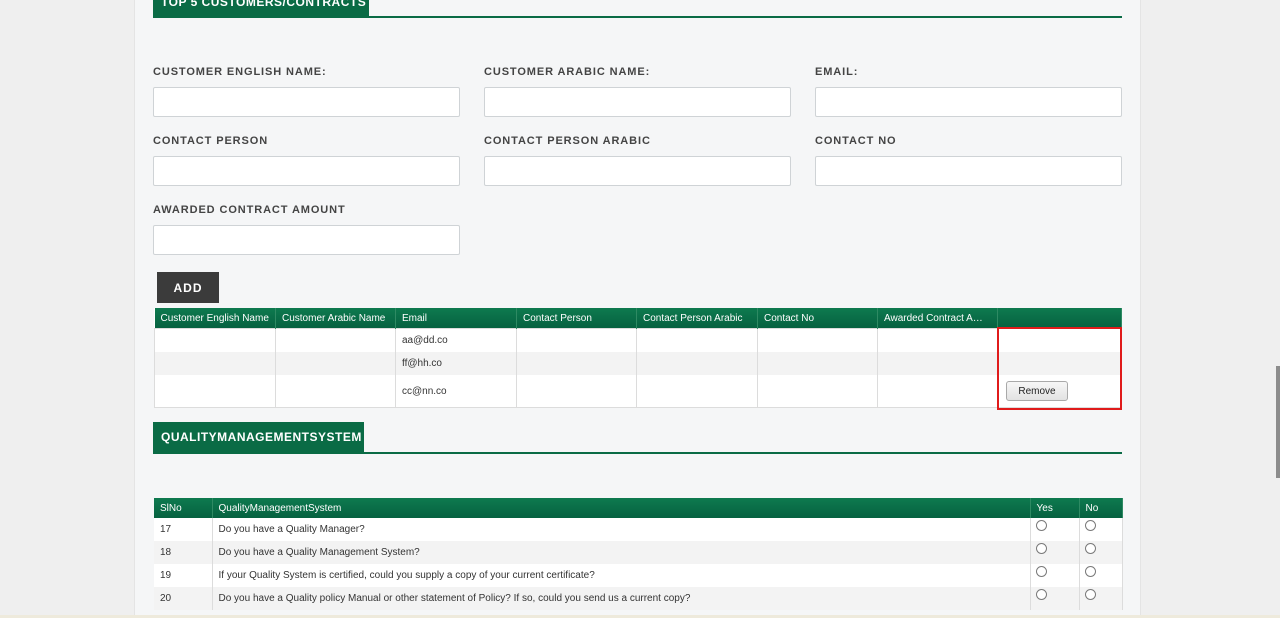 This screenshot has width=1280, height=618. What do you see at coordinates (306, 171) in the screenshot?
I see `contact-person-input` at bounding box center [306, 171].